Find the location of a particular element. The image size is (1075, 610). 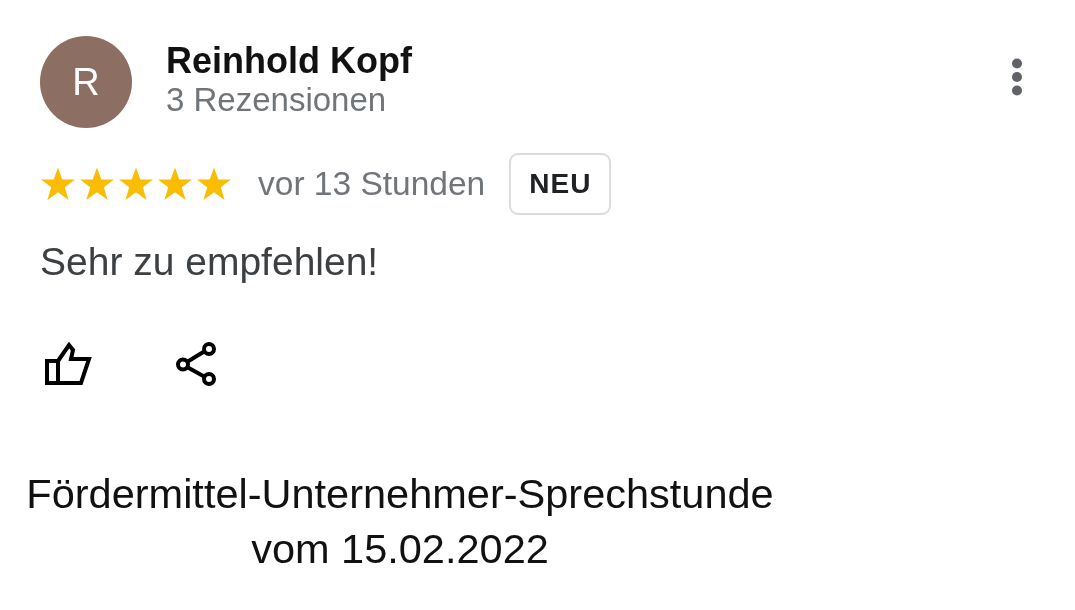

caption-line: vom 15.02.2022 is located at coordinates (400, 548).